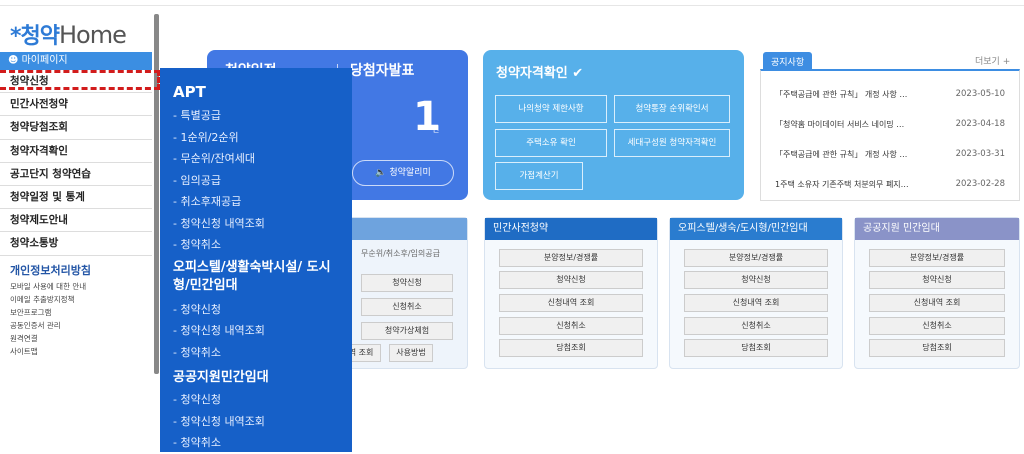 This screenshot has width=1024, height=454. Describe the element at coordinates (262, 92) in the screenshot. I see `dropdown-heading-apt: APT` at that location.